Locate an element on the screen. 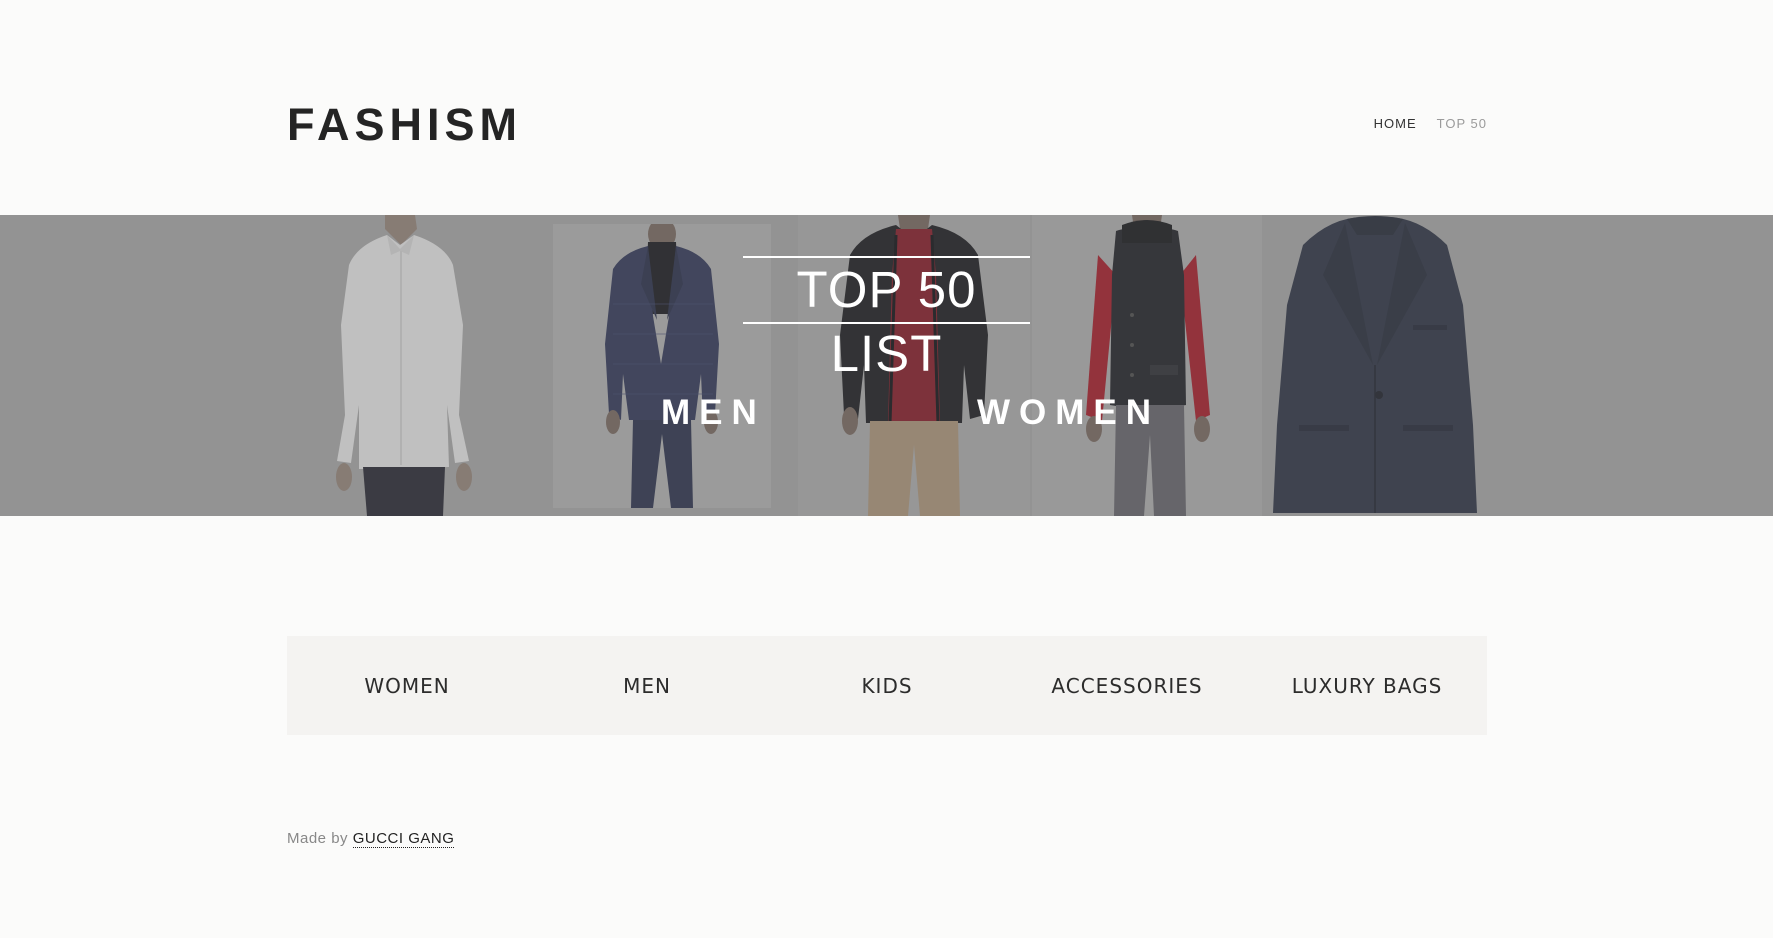  category-women: WOMEN is located at coordinates (407, 685).